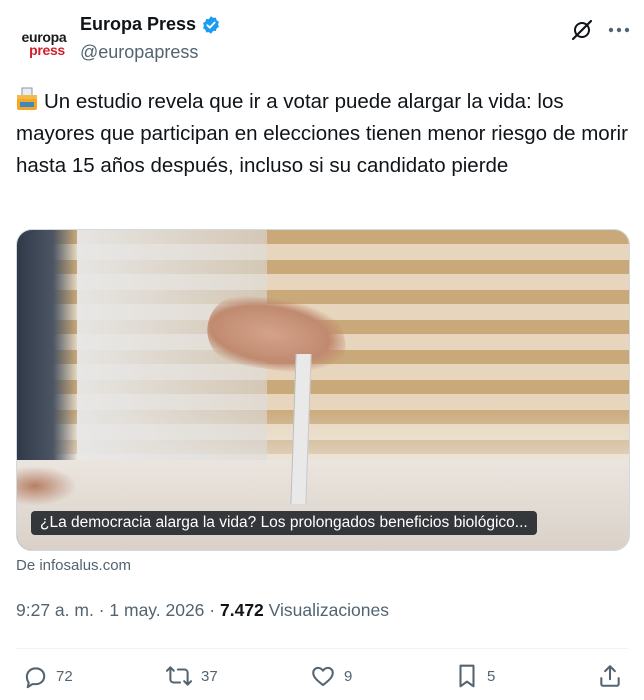 This screenshot has height=700, width=644. I want to click on like-button: 9, so click(331, 676).